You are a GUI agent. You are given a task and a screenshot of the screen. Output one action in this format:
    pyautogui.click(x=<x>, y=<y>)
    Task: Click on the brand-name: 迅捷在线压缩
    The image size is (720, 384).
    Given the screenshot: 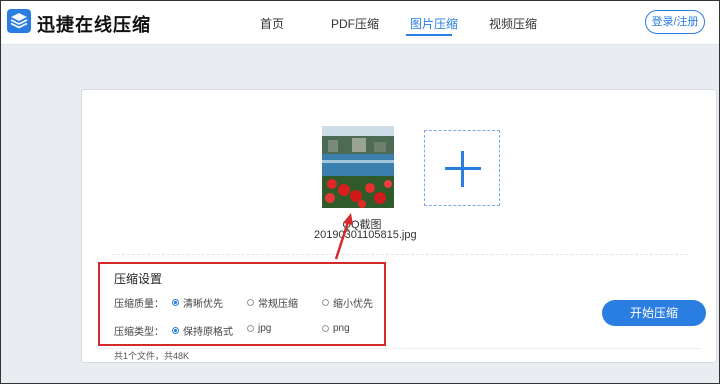 What is the action you would take?
    pyautogui.click(x=94, y=24)
    